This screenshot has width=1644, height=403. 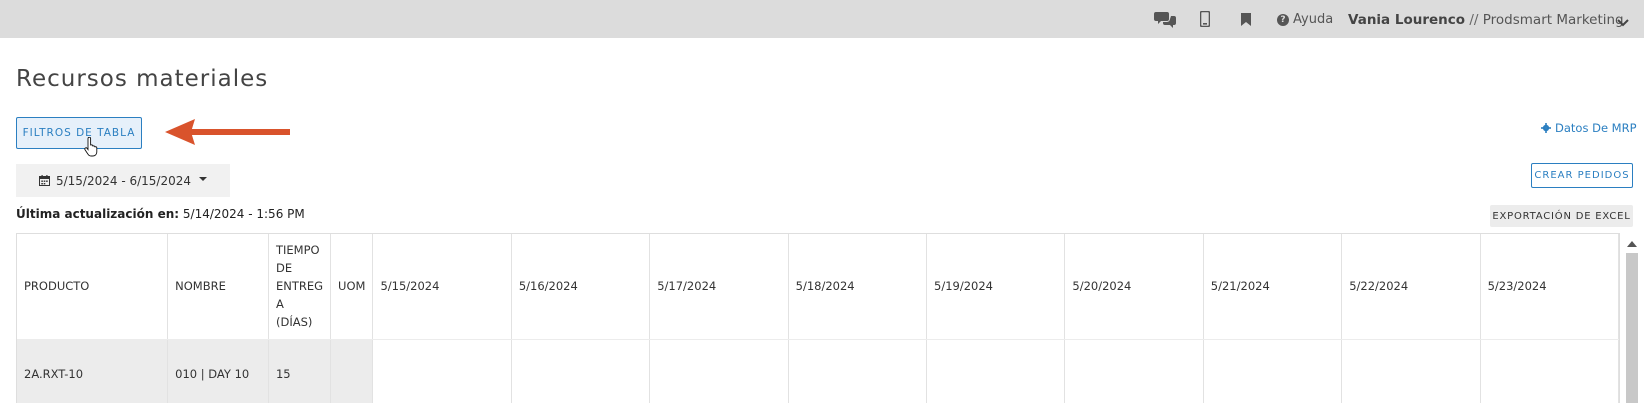 I want to click on mrp-data-link: Datos De MRP, so click(x=1589, y=128).